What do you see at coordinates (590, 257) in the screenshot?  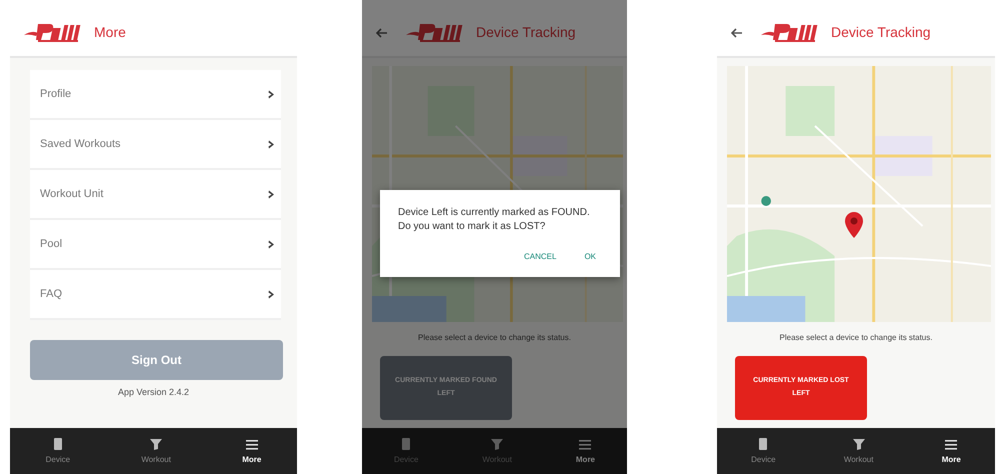 I see `dialog-button: OK` at bounding box center [590, 257].